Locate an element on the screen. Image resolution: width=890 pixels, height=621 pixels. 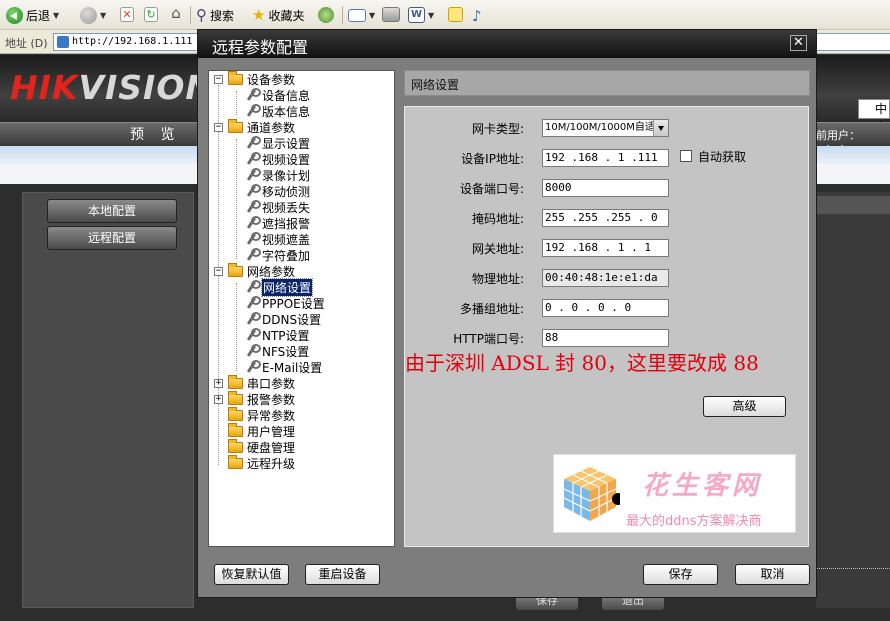
tree-remote-upgrade: 远程升级 is located at coordinates (261, 462).